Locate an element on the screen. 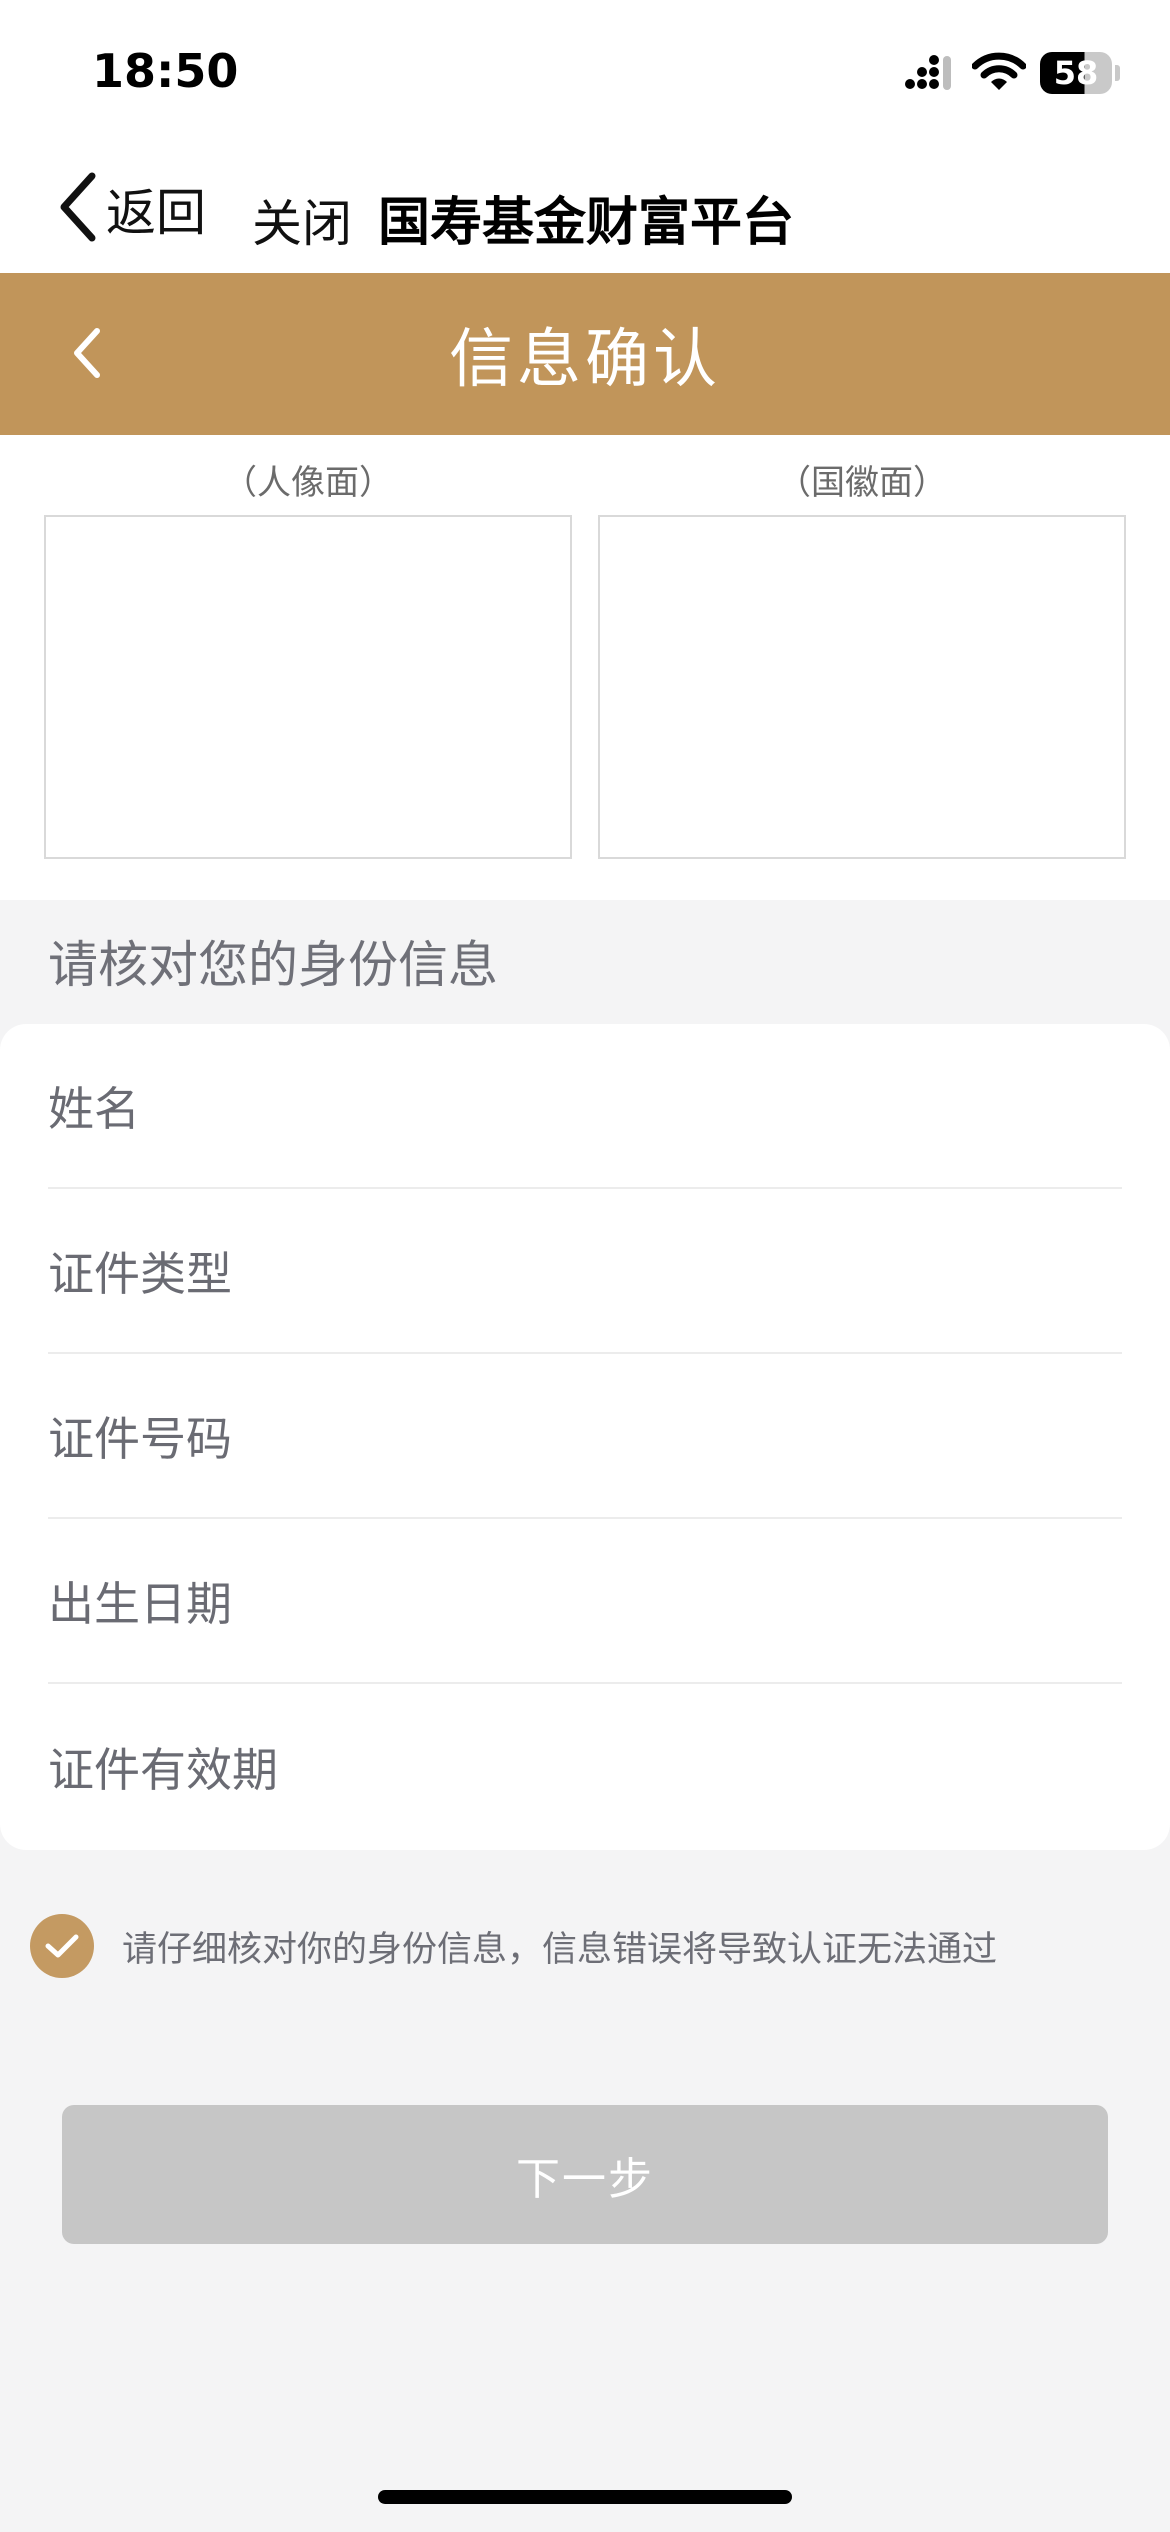 The width and height of the screenshot is (1170, 2532). field-label: 姓名 is located at coordinates (94, 1108).